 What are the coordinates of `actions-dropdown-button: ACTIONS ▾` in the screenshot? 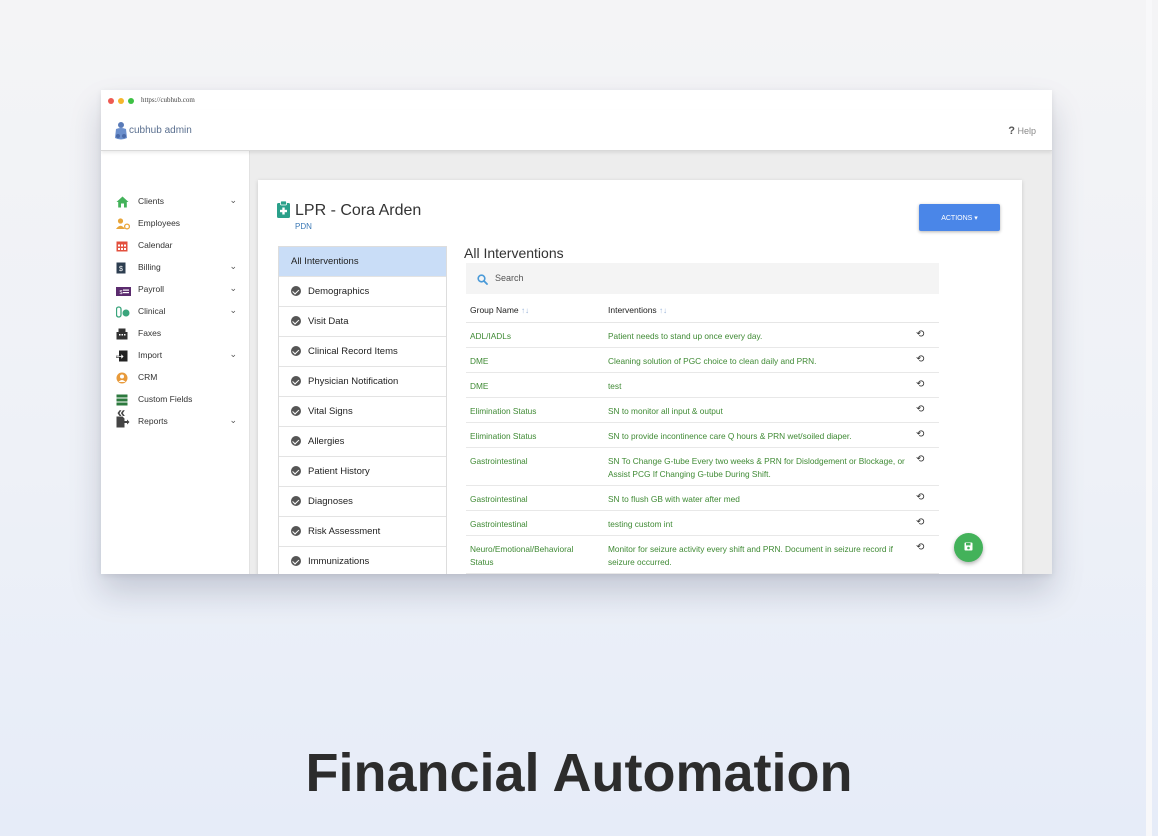 It's located at (959, 217).